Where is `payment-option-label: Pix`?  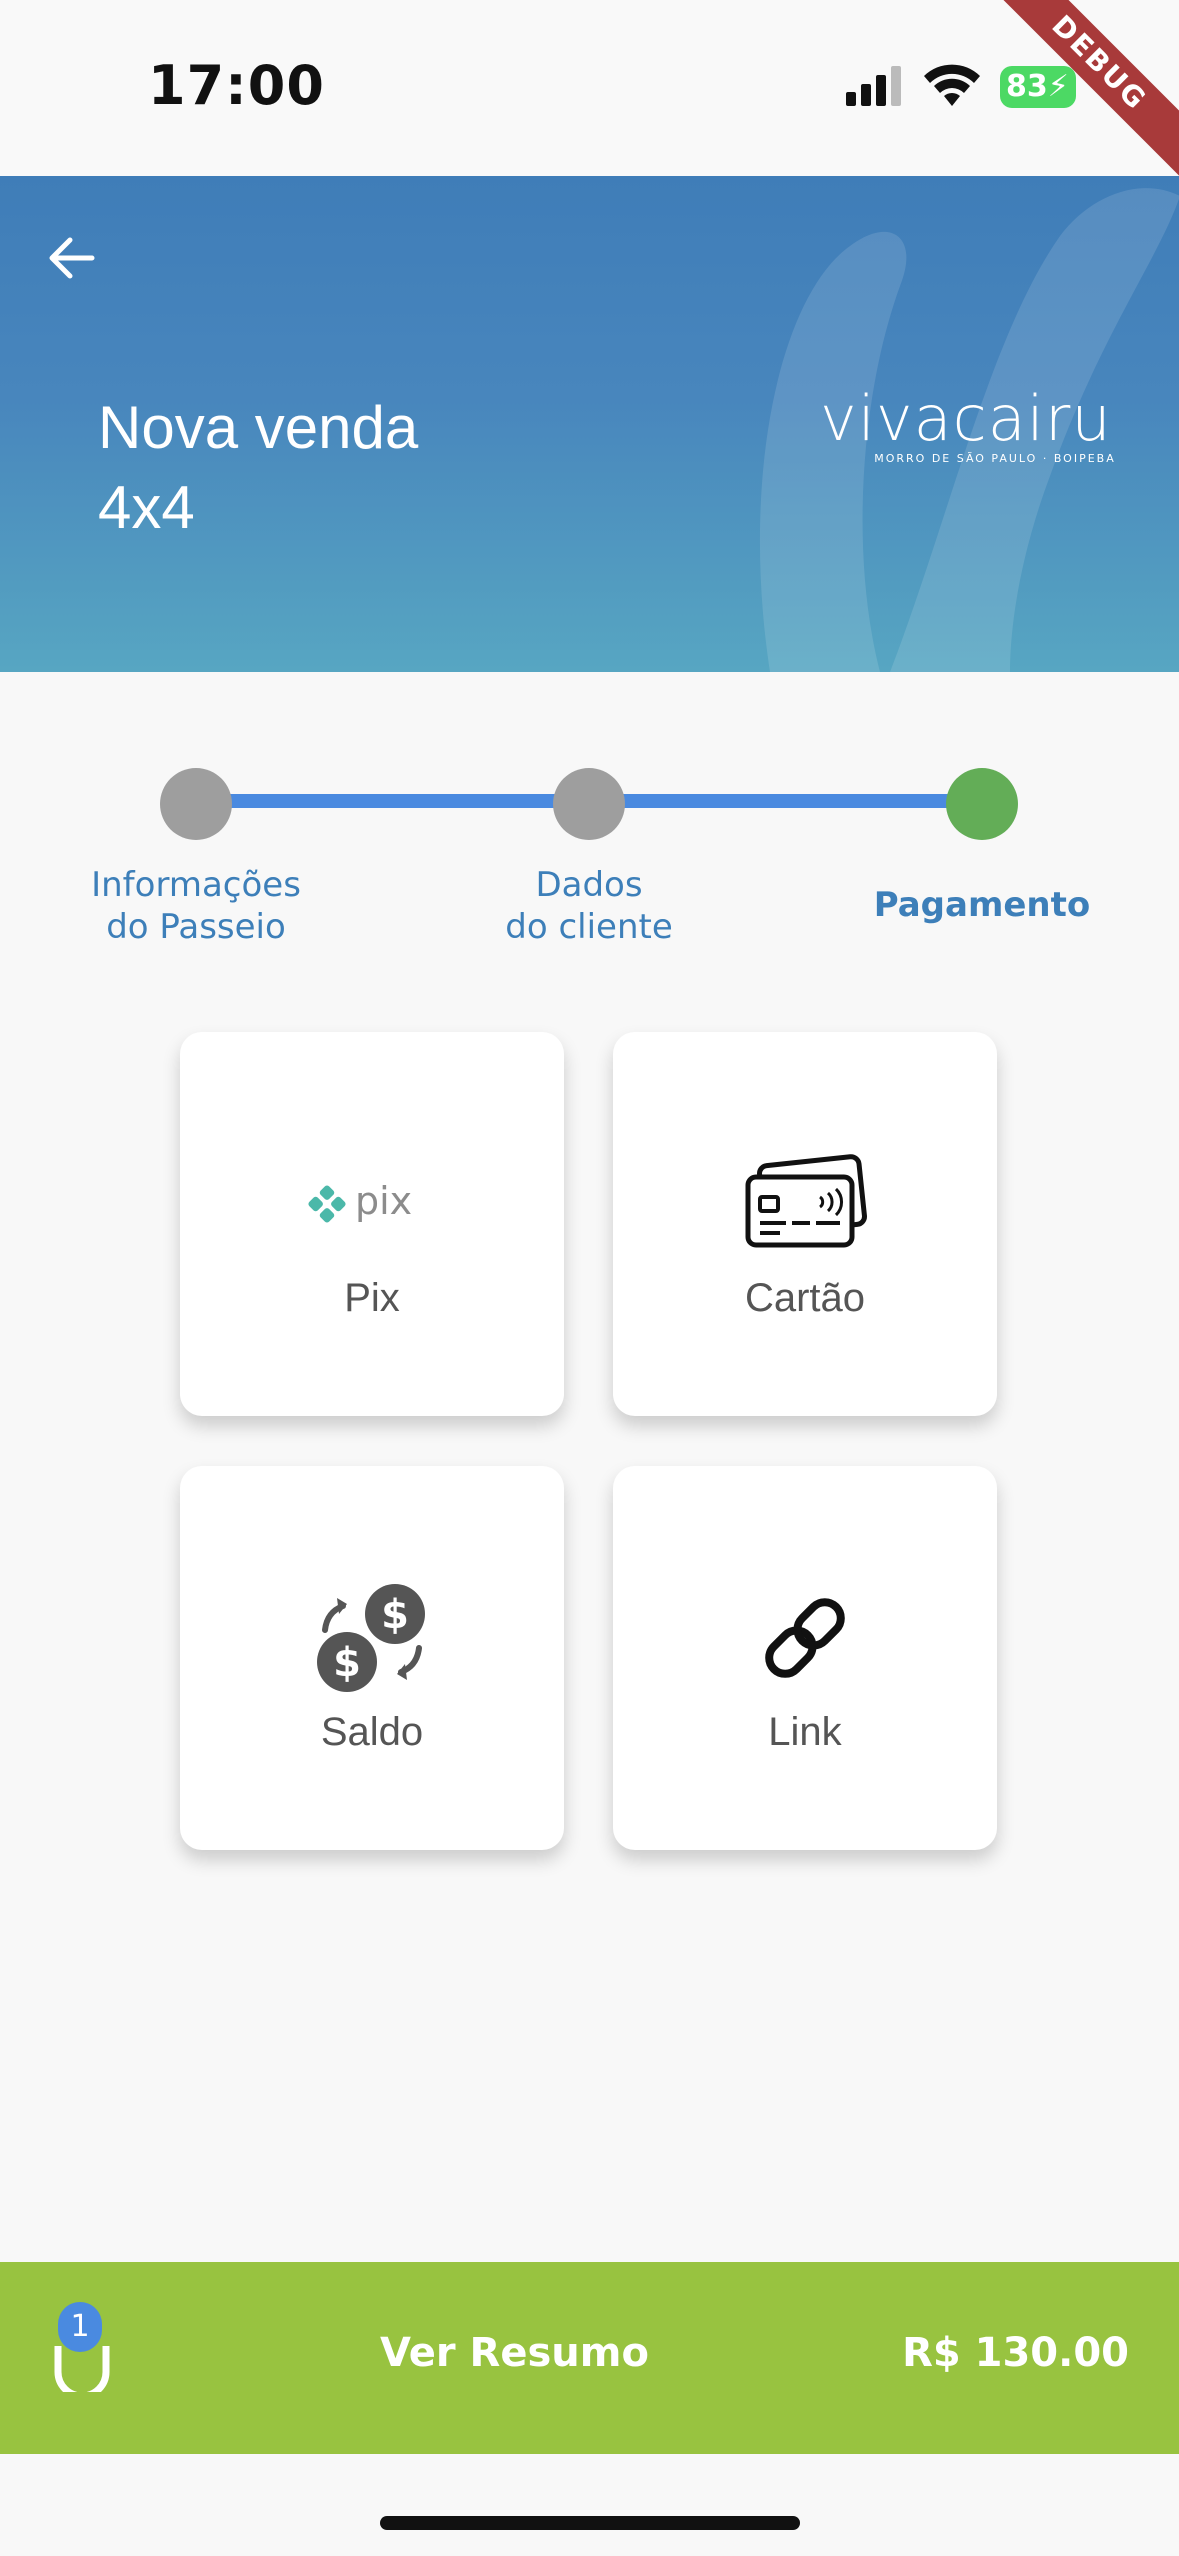 payment-option-label: Pix is located at coordinates (372, 1298).